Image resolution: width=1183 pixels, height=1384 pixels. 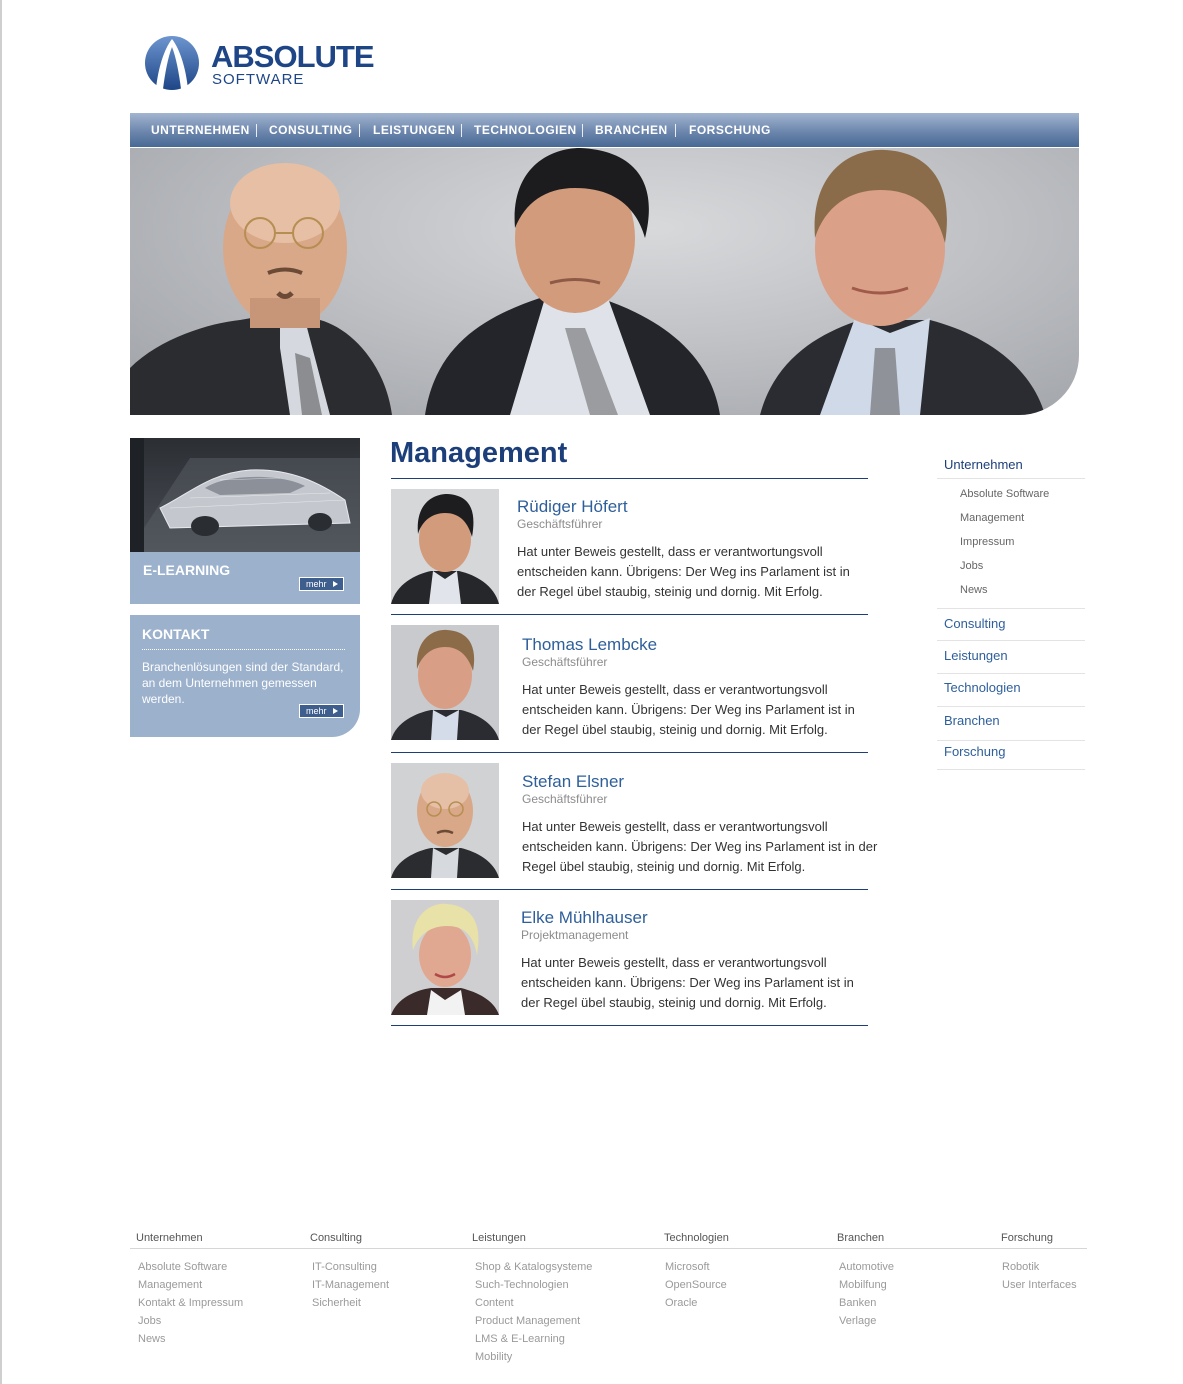 What do you see at coordinates (863, 1285) in the screenshot?
I see `footer-link: Mobilfung` at bounding box center [863, 1285].